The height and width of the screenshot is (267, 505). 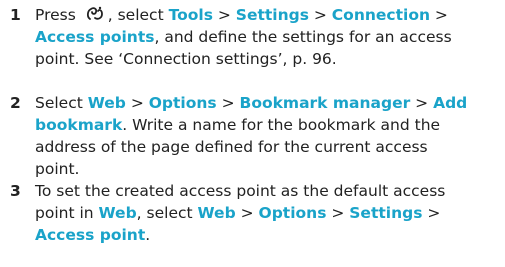 I want to click on menu-path-label: Connection, so click(x=380, y=15).